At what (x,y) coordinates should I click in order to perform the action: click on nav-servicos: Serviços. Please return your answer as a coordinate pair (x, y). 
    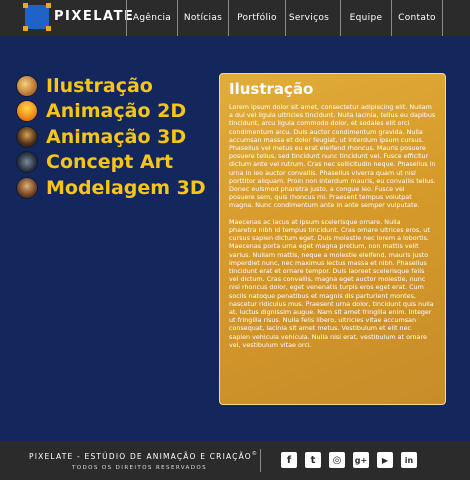
    Looking at the image, I should click on (308, 18).